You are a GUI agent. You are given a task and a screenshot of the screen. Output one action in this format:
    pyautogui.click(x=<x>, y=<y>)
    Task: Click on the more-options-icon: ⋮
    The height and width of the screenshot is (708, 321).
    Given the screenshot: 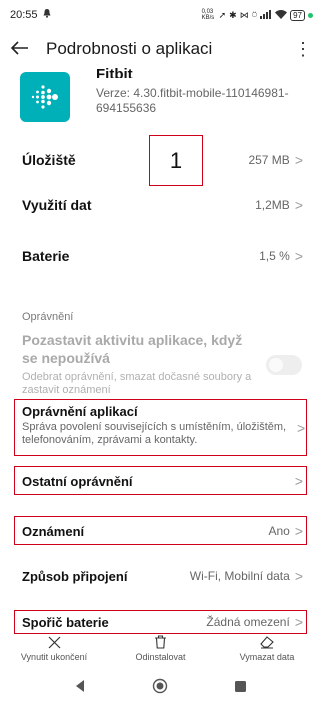 What is the action you would take?
    pyautogui.click(x=303, y=49)
    